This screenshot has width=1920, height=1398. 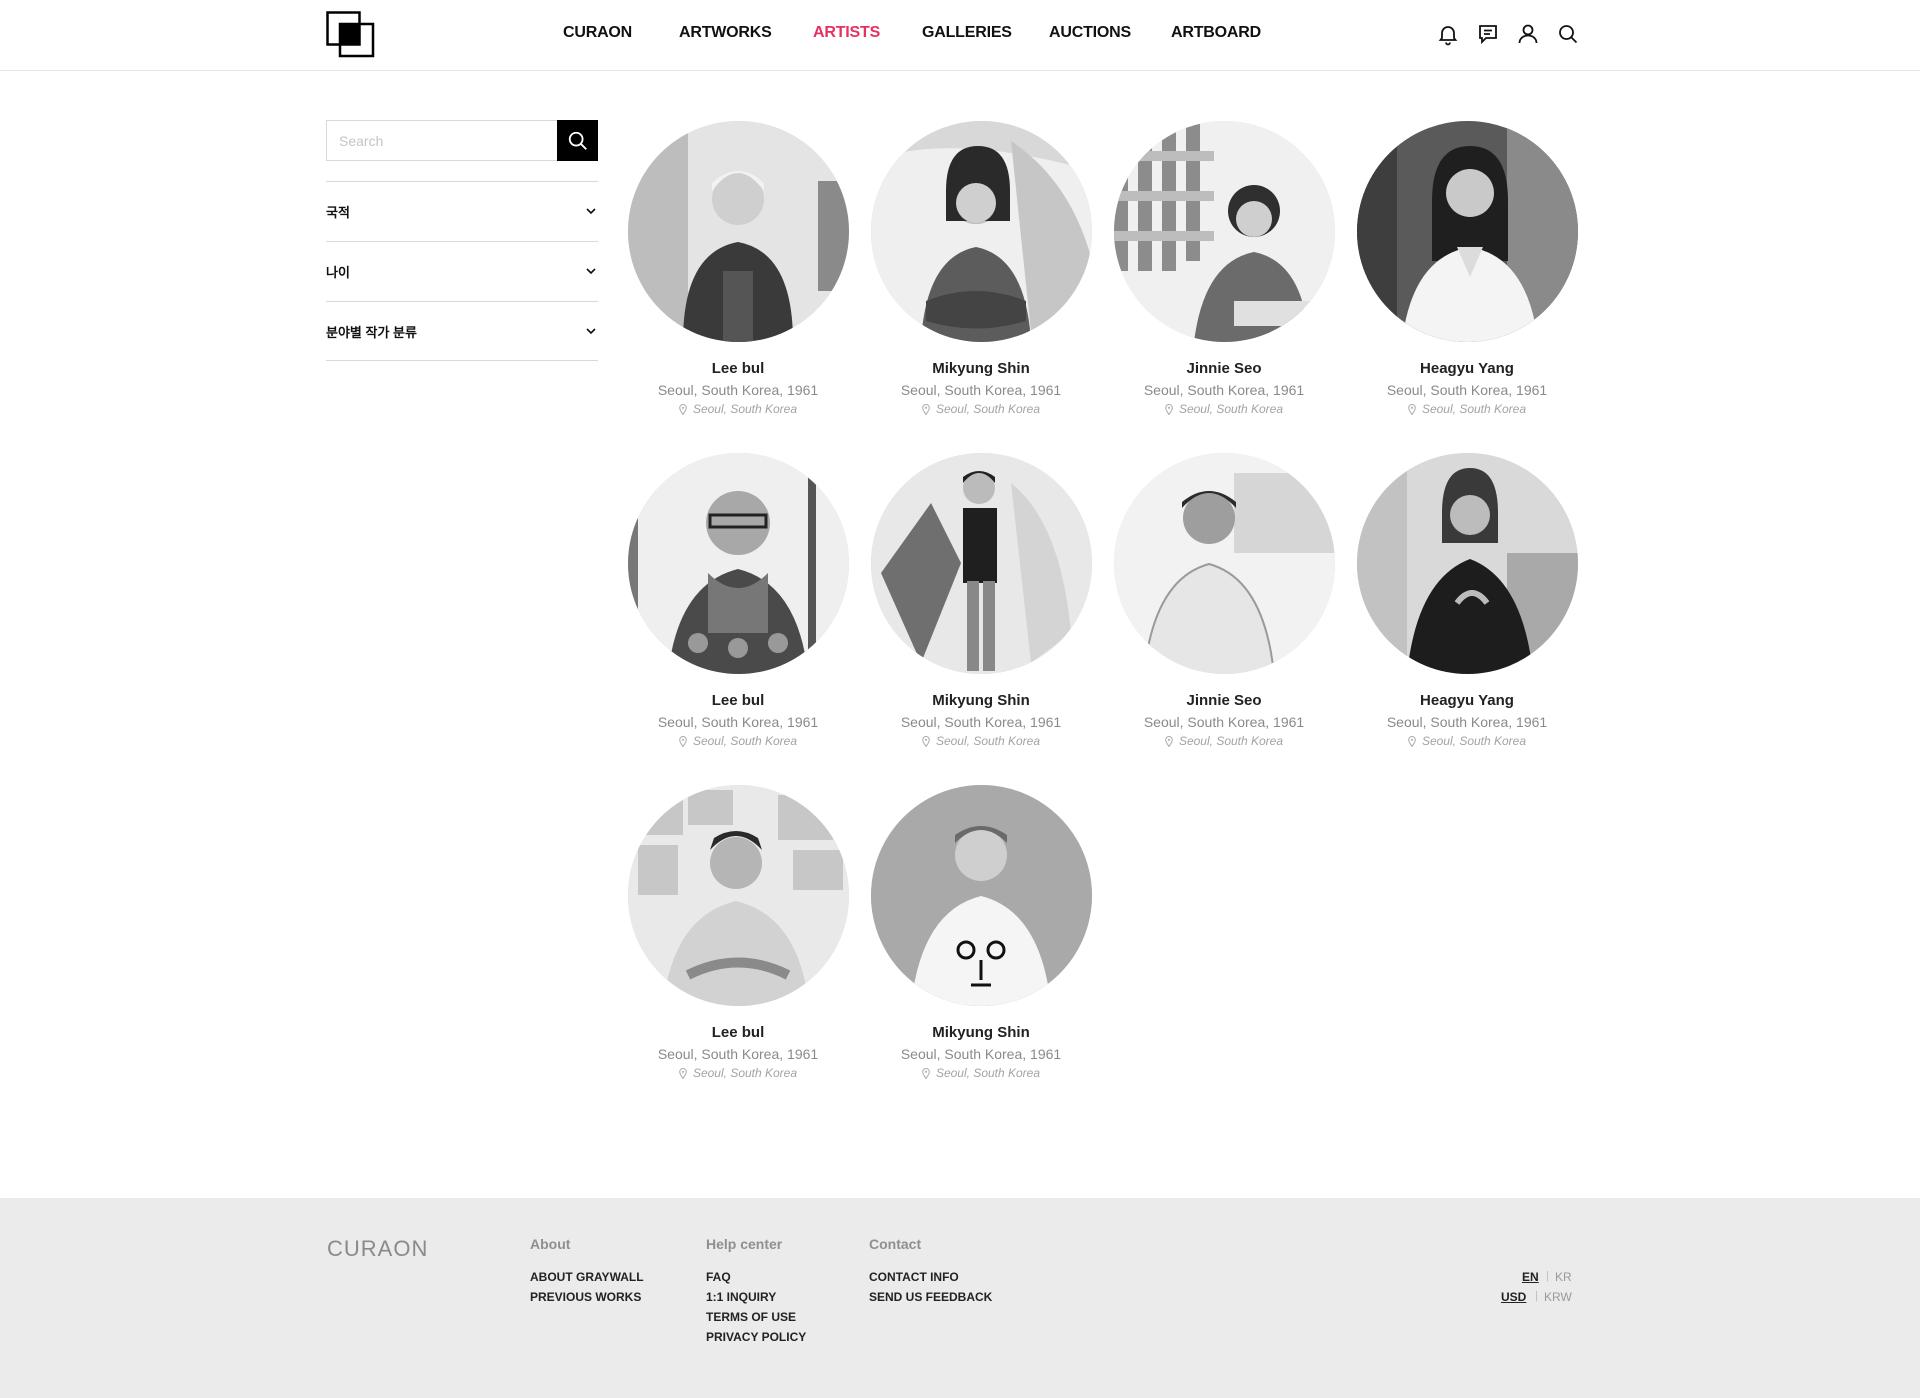 I want to click on footer-contact-title: Contact, so click(x=895, y=1244).